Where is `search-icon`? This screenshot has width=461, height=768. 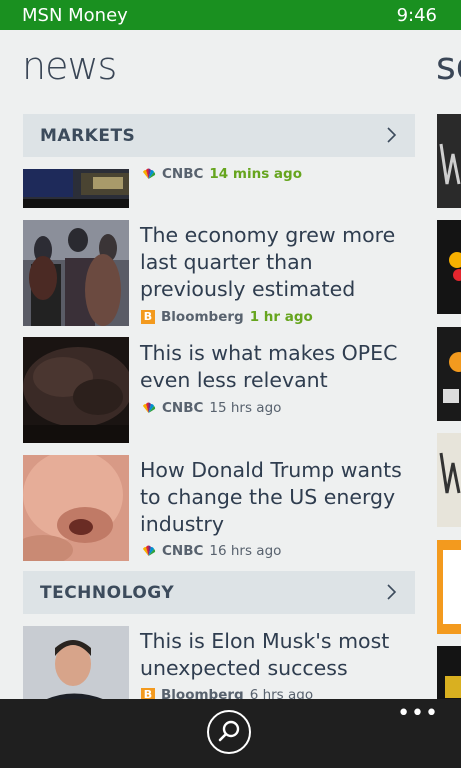
search-icon is located at coordinates (229, 731).